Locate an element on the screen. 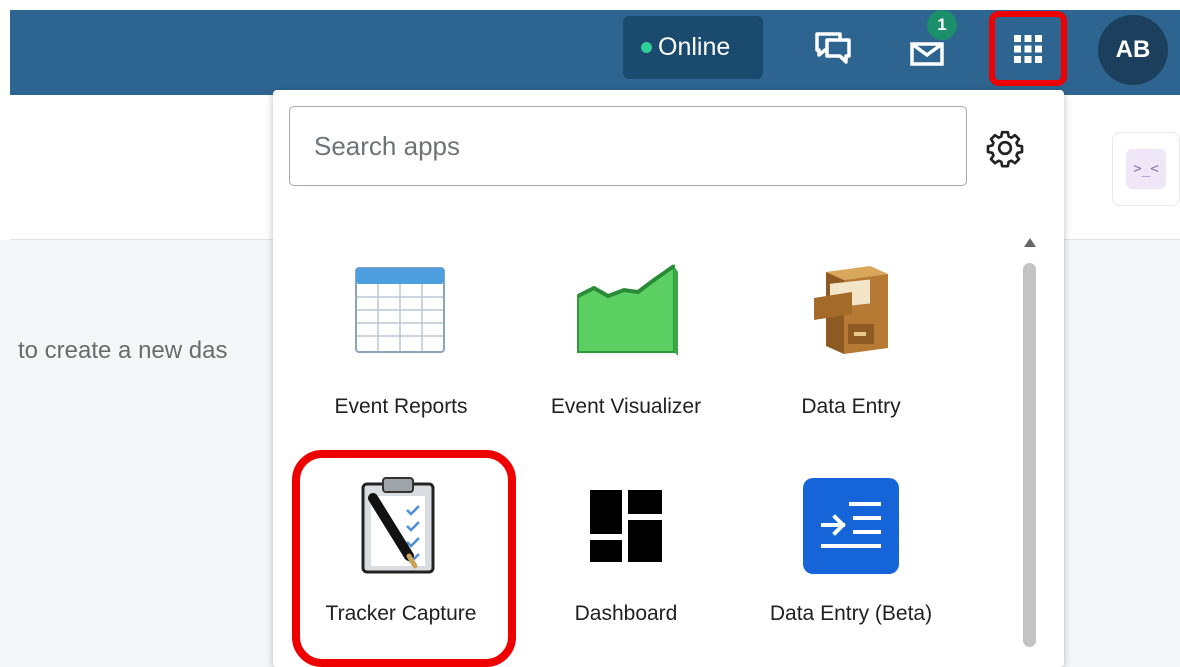 This screenshot has height=667, width=1180. app-label: Data Entry is located at coordinates (851, 406).